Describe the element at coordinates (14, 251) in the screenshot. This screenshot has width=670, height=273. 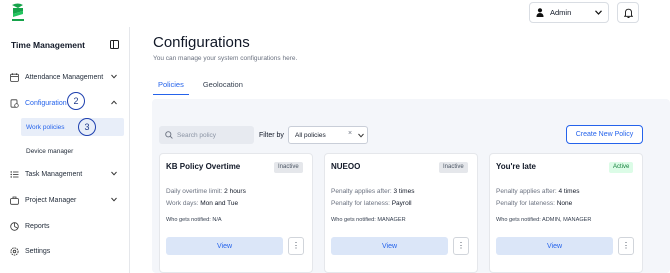
I see `gear-icon` at that location.